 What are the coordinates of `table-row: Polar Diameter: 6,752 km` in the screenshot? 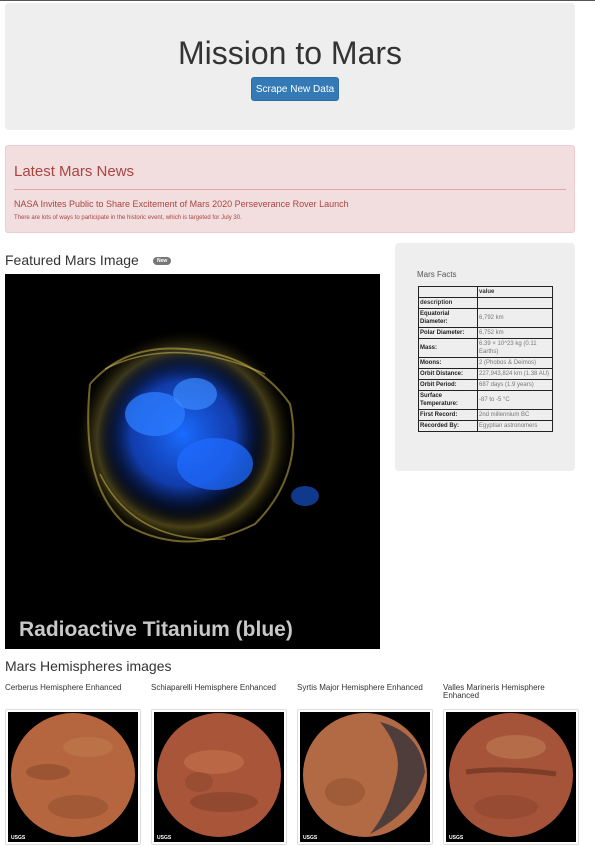 It's located at (485, 333).